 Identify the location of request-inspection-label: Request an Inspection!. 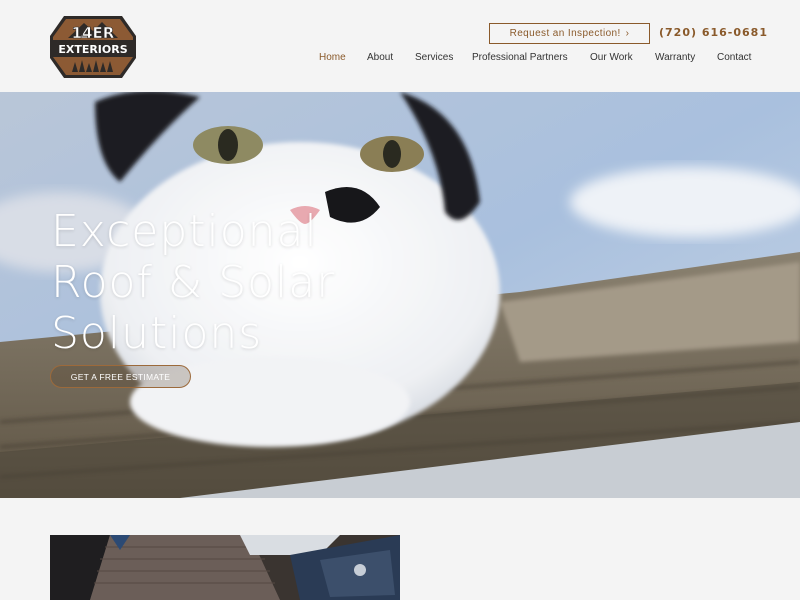
(565, 33).